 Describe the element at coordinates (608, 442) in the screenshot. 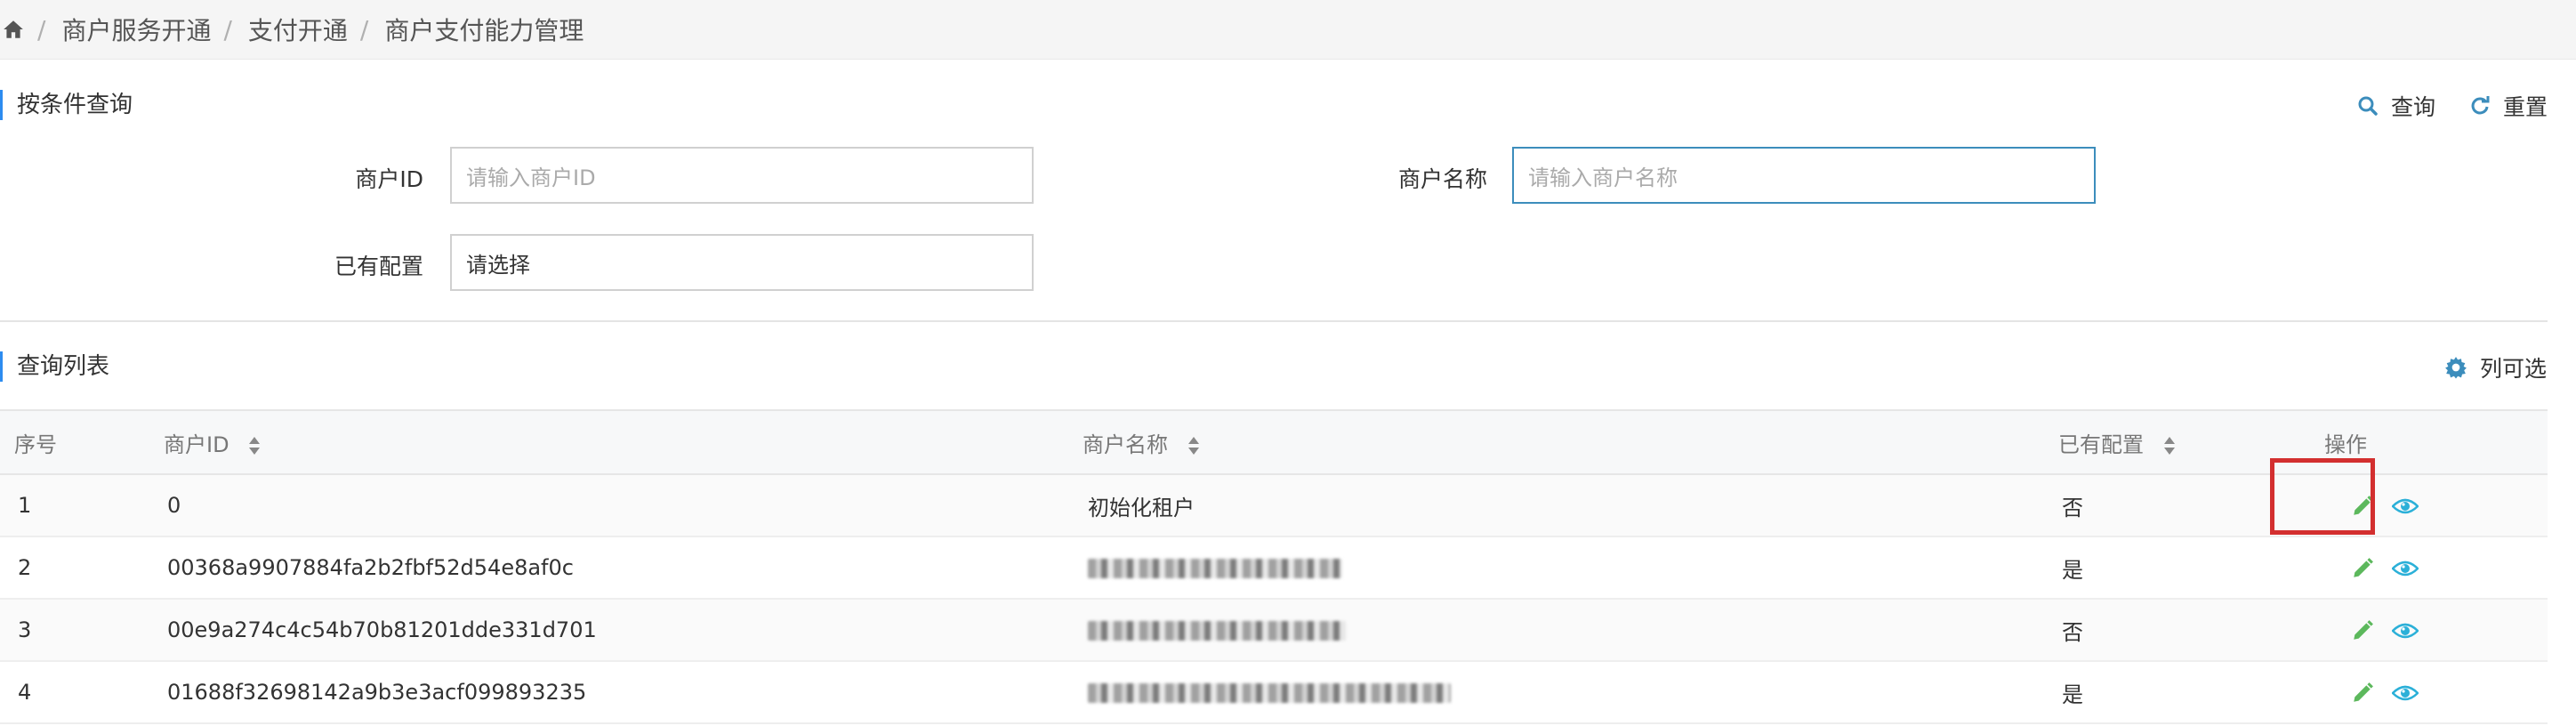

I see `header-merchant-id: 商户ID` at that location.